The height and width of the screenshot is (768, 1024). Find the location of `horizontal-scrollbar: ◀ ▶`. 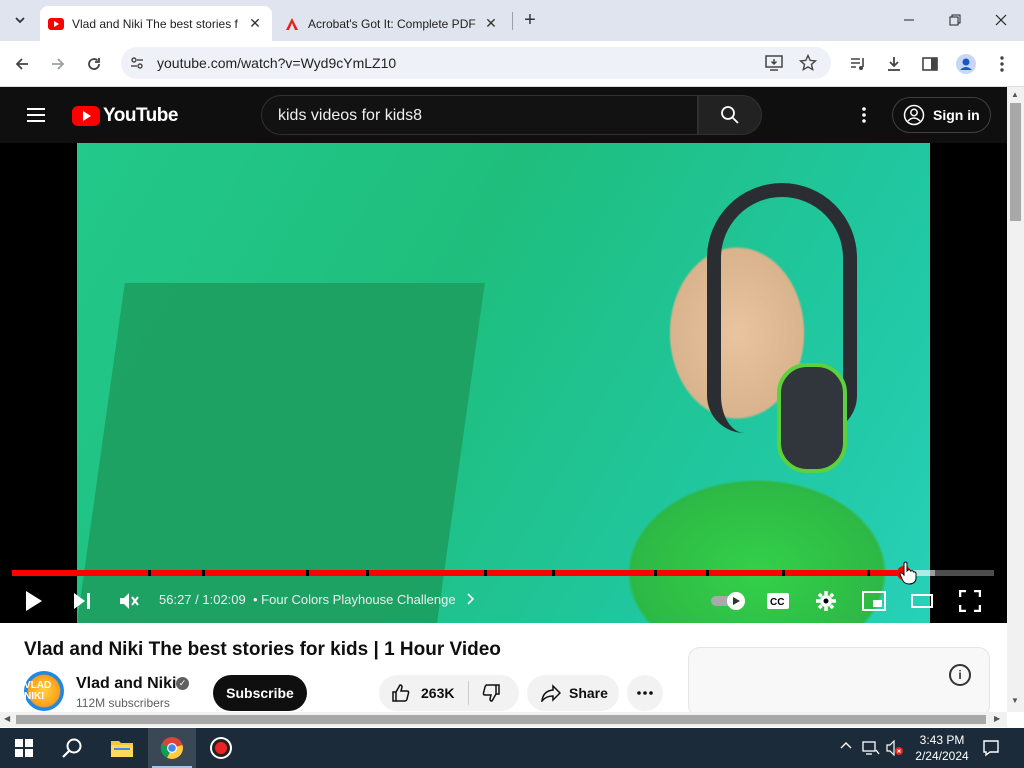

horizontal-scrollbar: ◀ ▶ is located at coordinates (503, 719).